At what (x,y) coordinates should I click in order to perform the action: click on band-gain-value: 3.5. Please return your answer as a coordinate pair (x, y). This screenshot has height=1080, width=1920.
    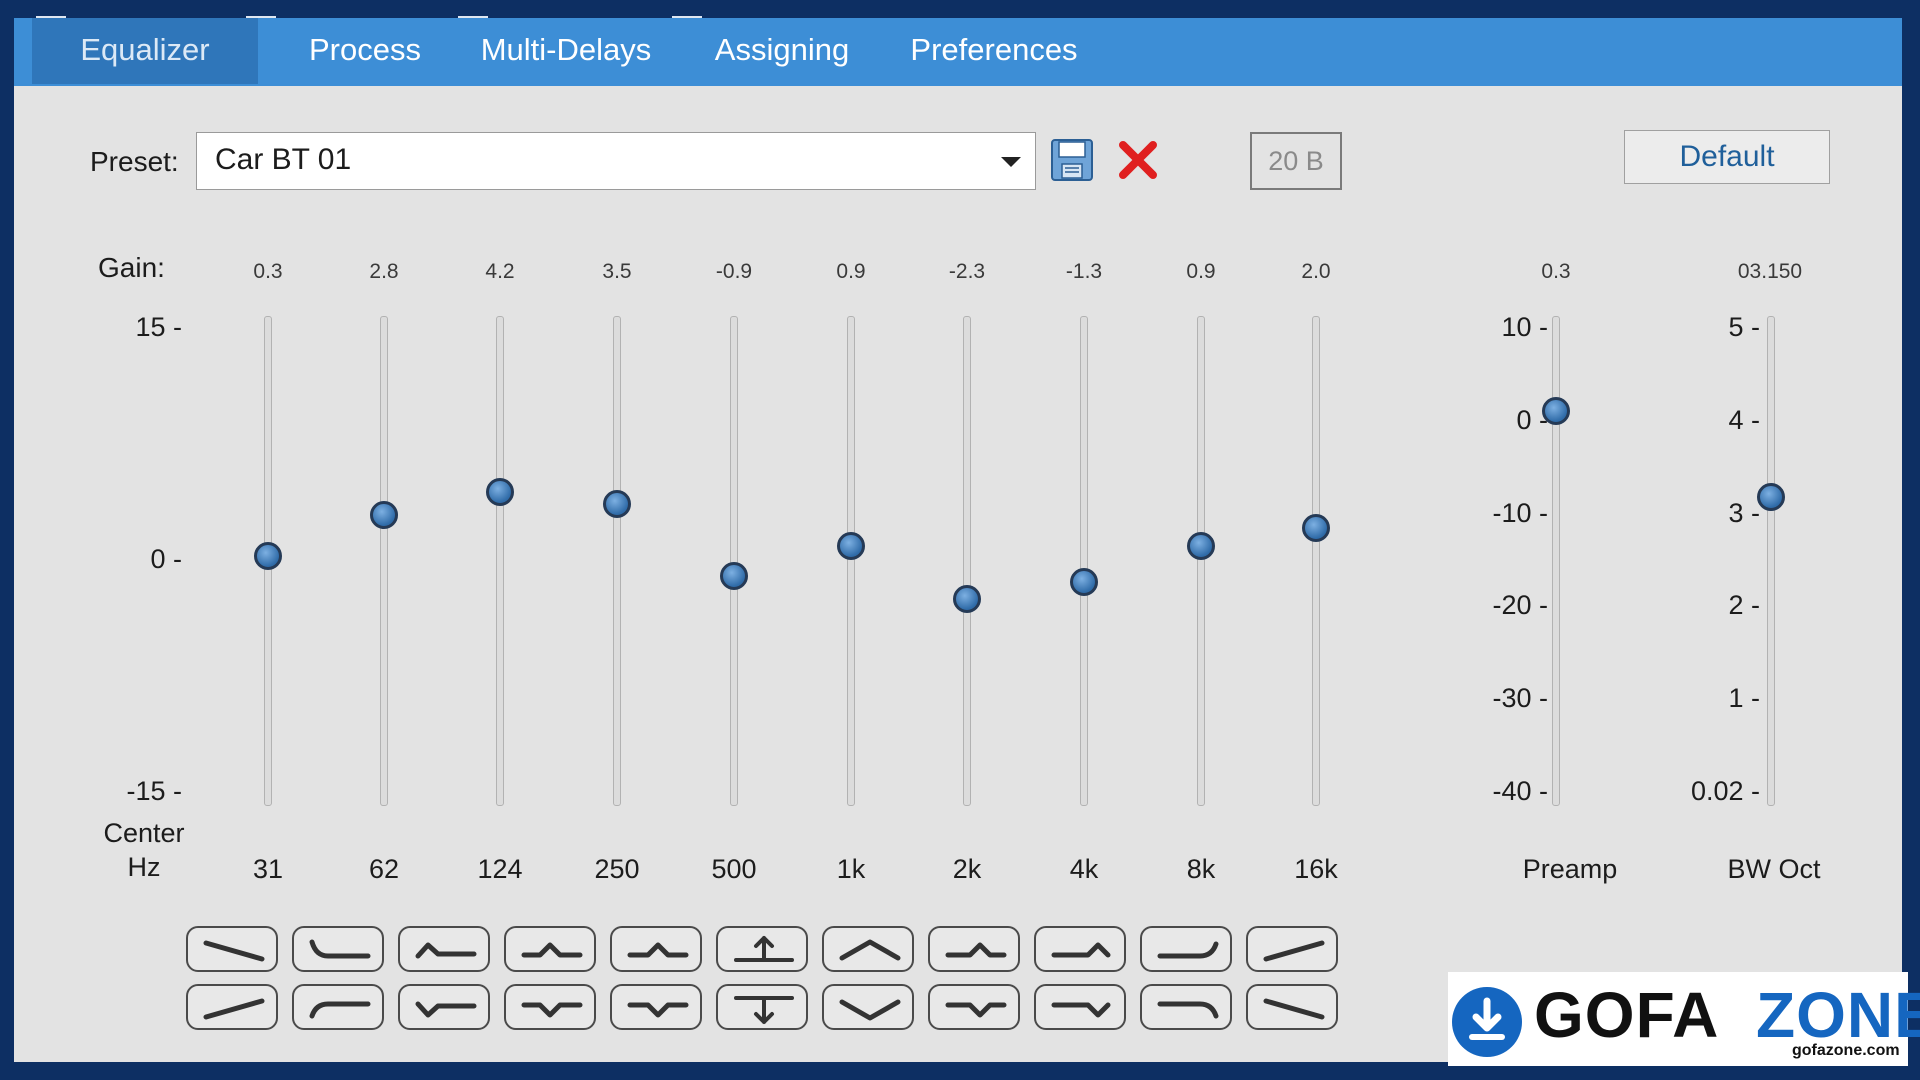
    Looking at the image, I should click on (617, 271).